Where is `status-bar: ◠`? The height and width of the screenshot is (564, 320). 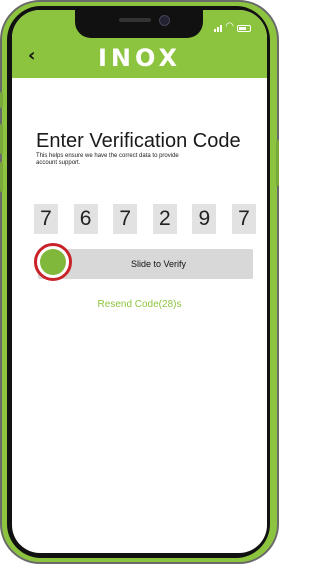 status-bar: ◠ is located at coordinates (232, 27).